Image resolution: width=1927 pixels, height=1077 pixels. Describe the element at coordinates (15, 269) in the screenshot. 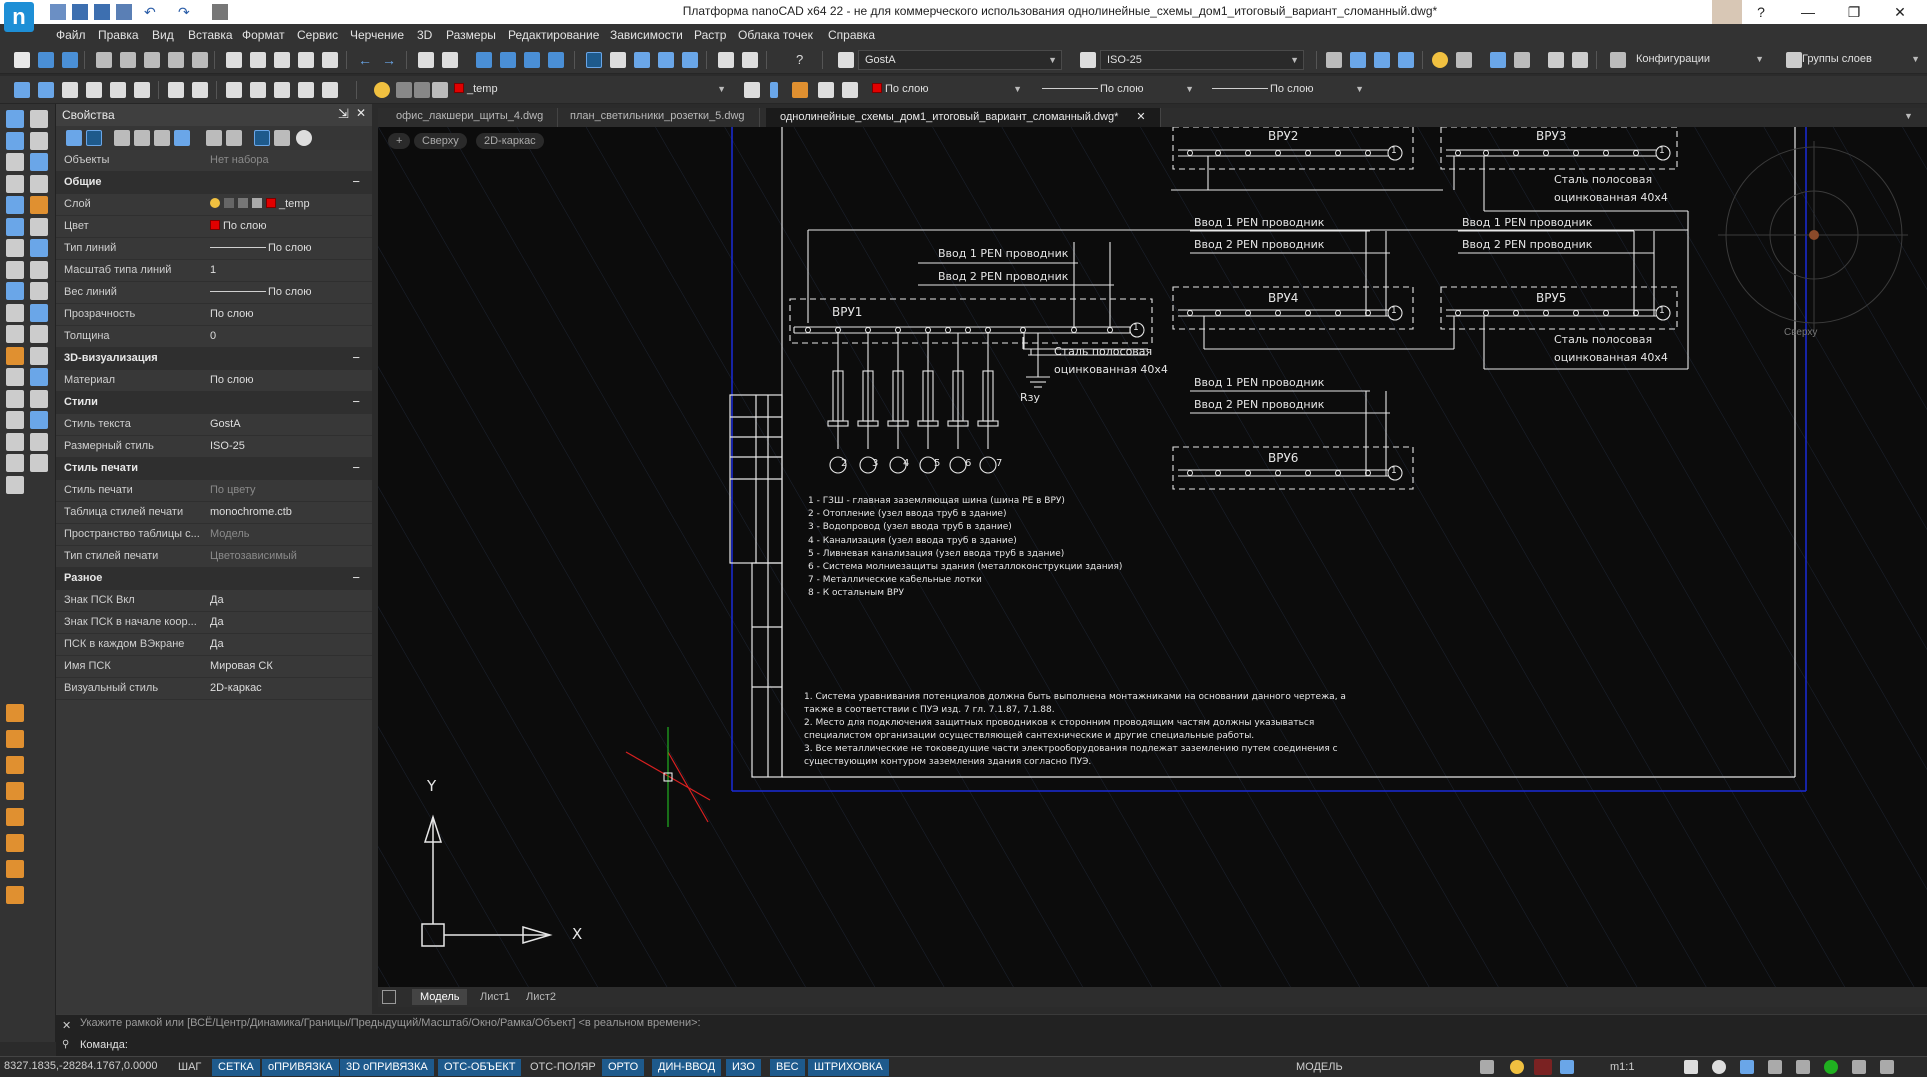

I see `revision-cloud-icon` at that location.